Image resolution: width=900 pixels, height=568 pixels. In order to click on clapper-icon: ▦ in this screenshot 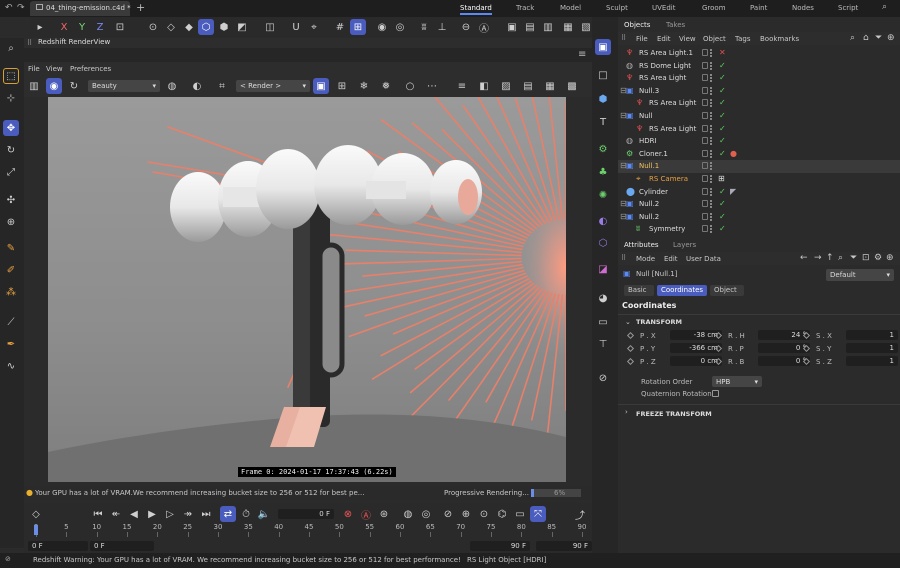, I will do `click(568, 27)`.